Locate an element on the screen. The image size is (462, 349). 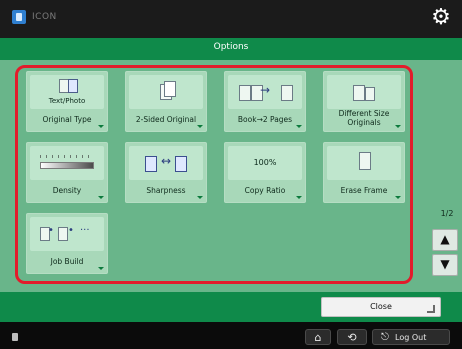
app-icon is located at coordinates (19, 17).